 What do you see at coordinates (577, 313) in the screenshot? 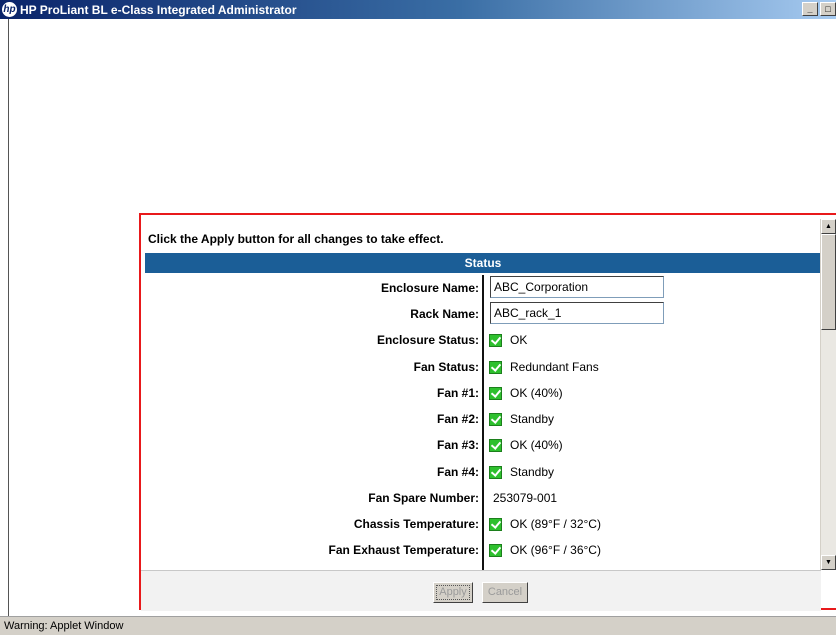
I see `rack-name-input` at bounding box center [577, 313].